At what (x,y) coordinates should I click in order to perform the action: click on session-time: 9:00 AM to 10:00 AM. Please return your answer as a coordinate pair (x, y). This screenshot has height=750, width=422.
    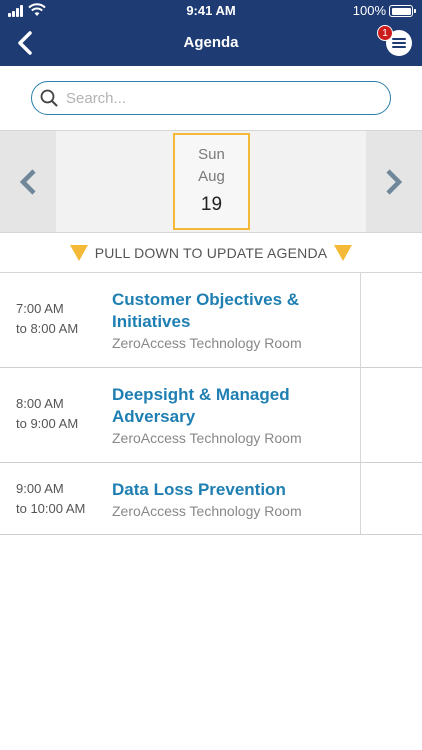
    Looking at the image, I should click on (50, 499).